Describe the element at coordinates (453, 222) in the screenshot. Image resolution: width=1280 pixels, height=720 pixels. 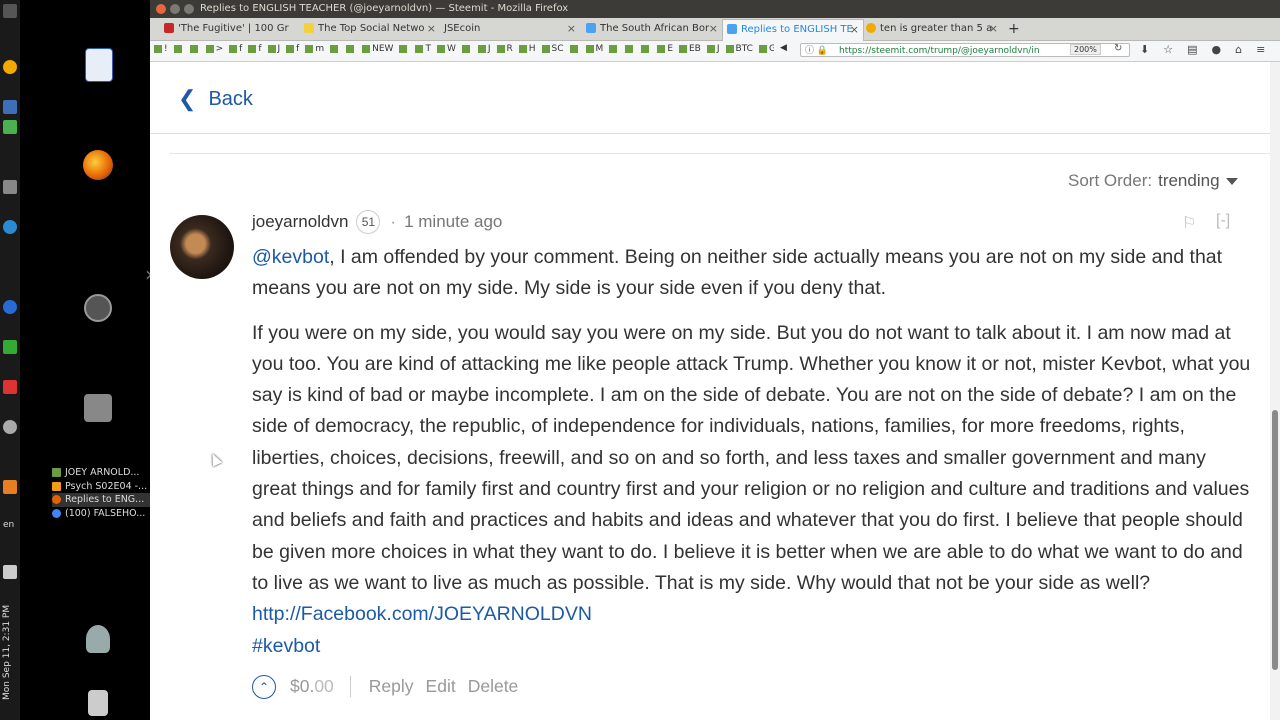
I see `timestamp: 1 minute ago` at that location.